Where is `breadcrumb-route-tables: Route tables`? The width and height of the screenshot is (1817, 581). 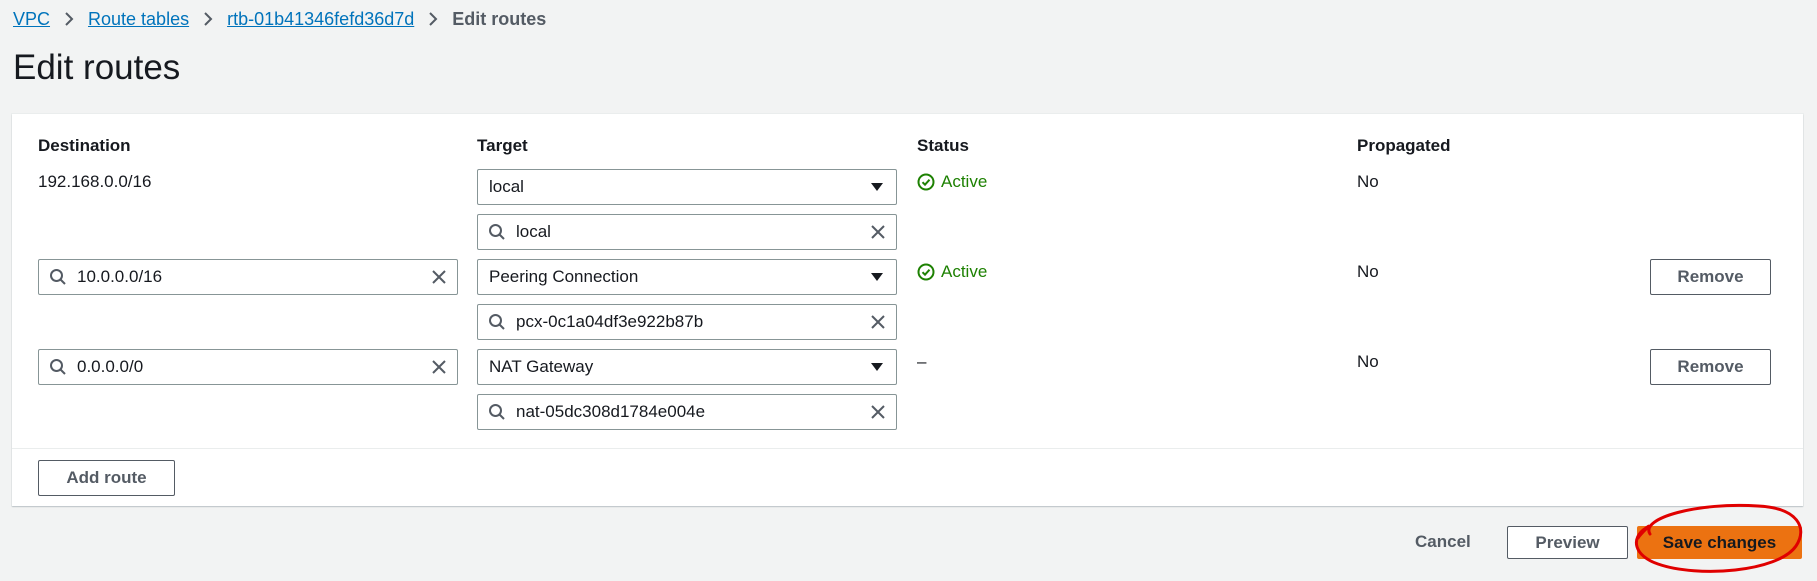 breadcrumb-route-tables: Route tables is located at coordinates (138, 19).